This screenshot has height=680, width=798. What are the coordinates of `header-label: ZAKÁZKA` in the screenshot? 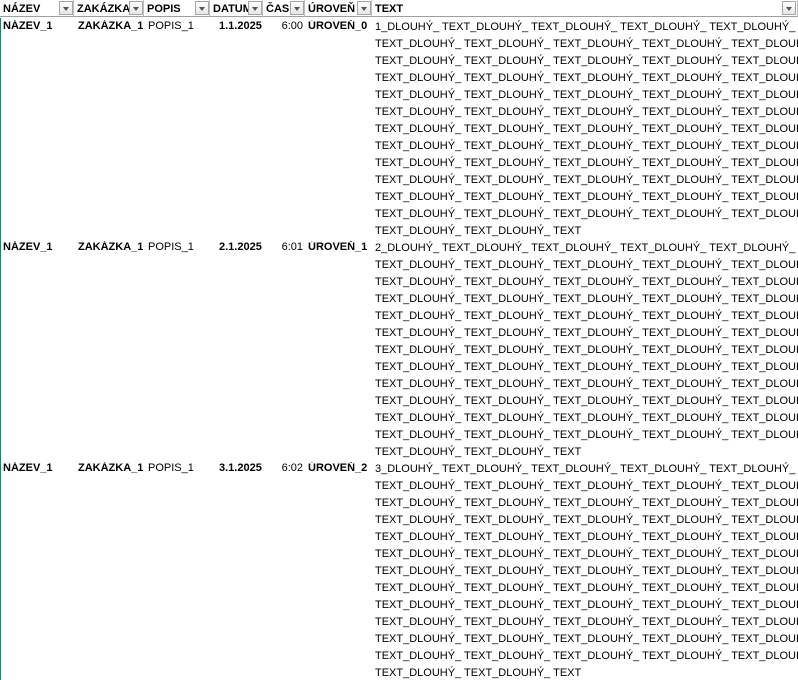 It's located at (104, 9).